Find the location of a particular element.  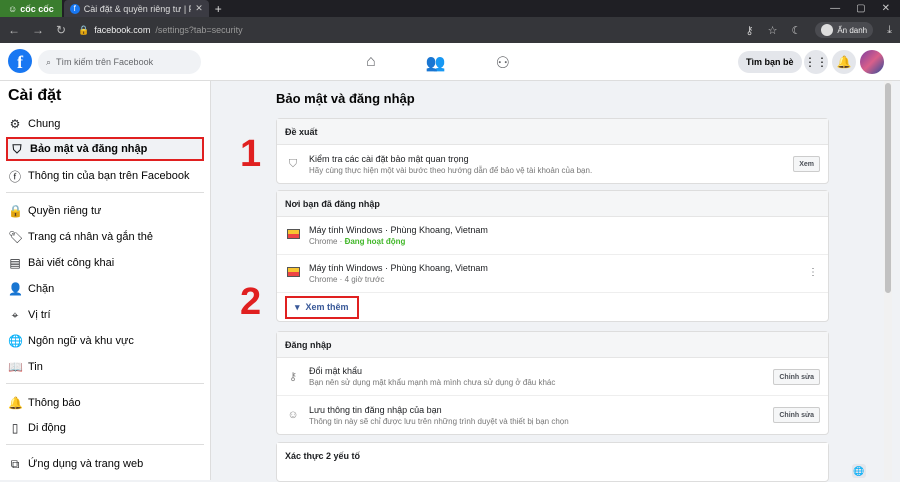

see-more-row: ▾ Xem thêm is located at coordinates (552, 307).